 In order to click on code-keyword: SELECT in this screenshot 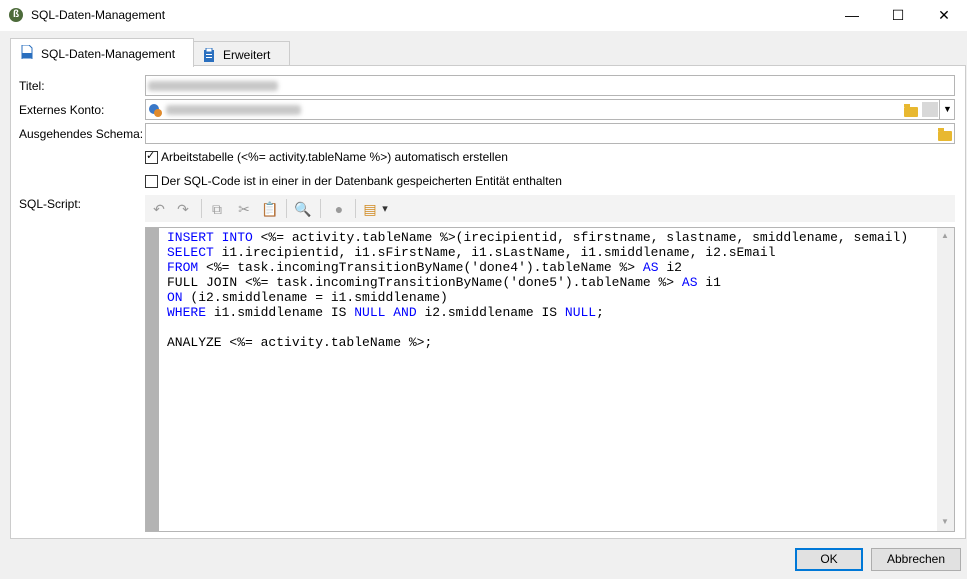, I will do `click(190, 252)`.